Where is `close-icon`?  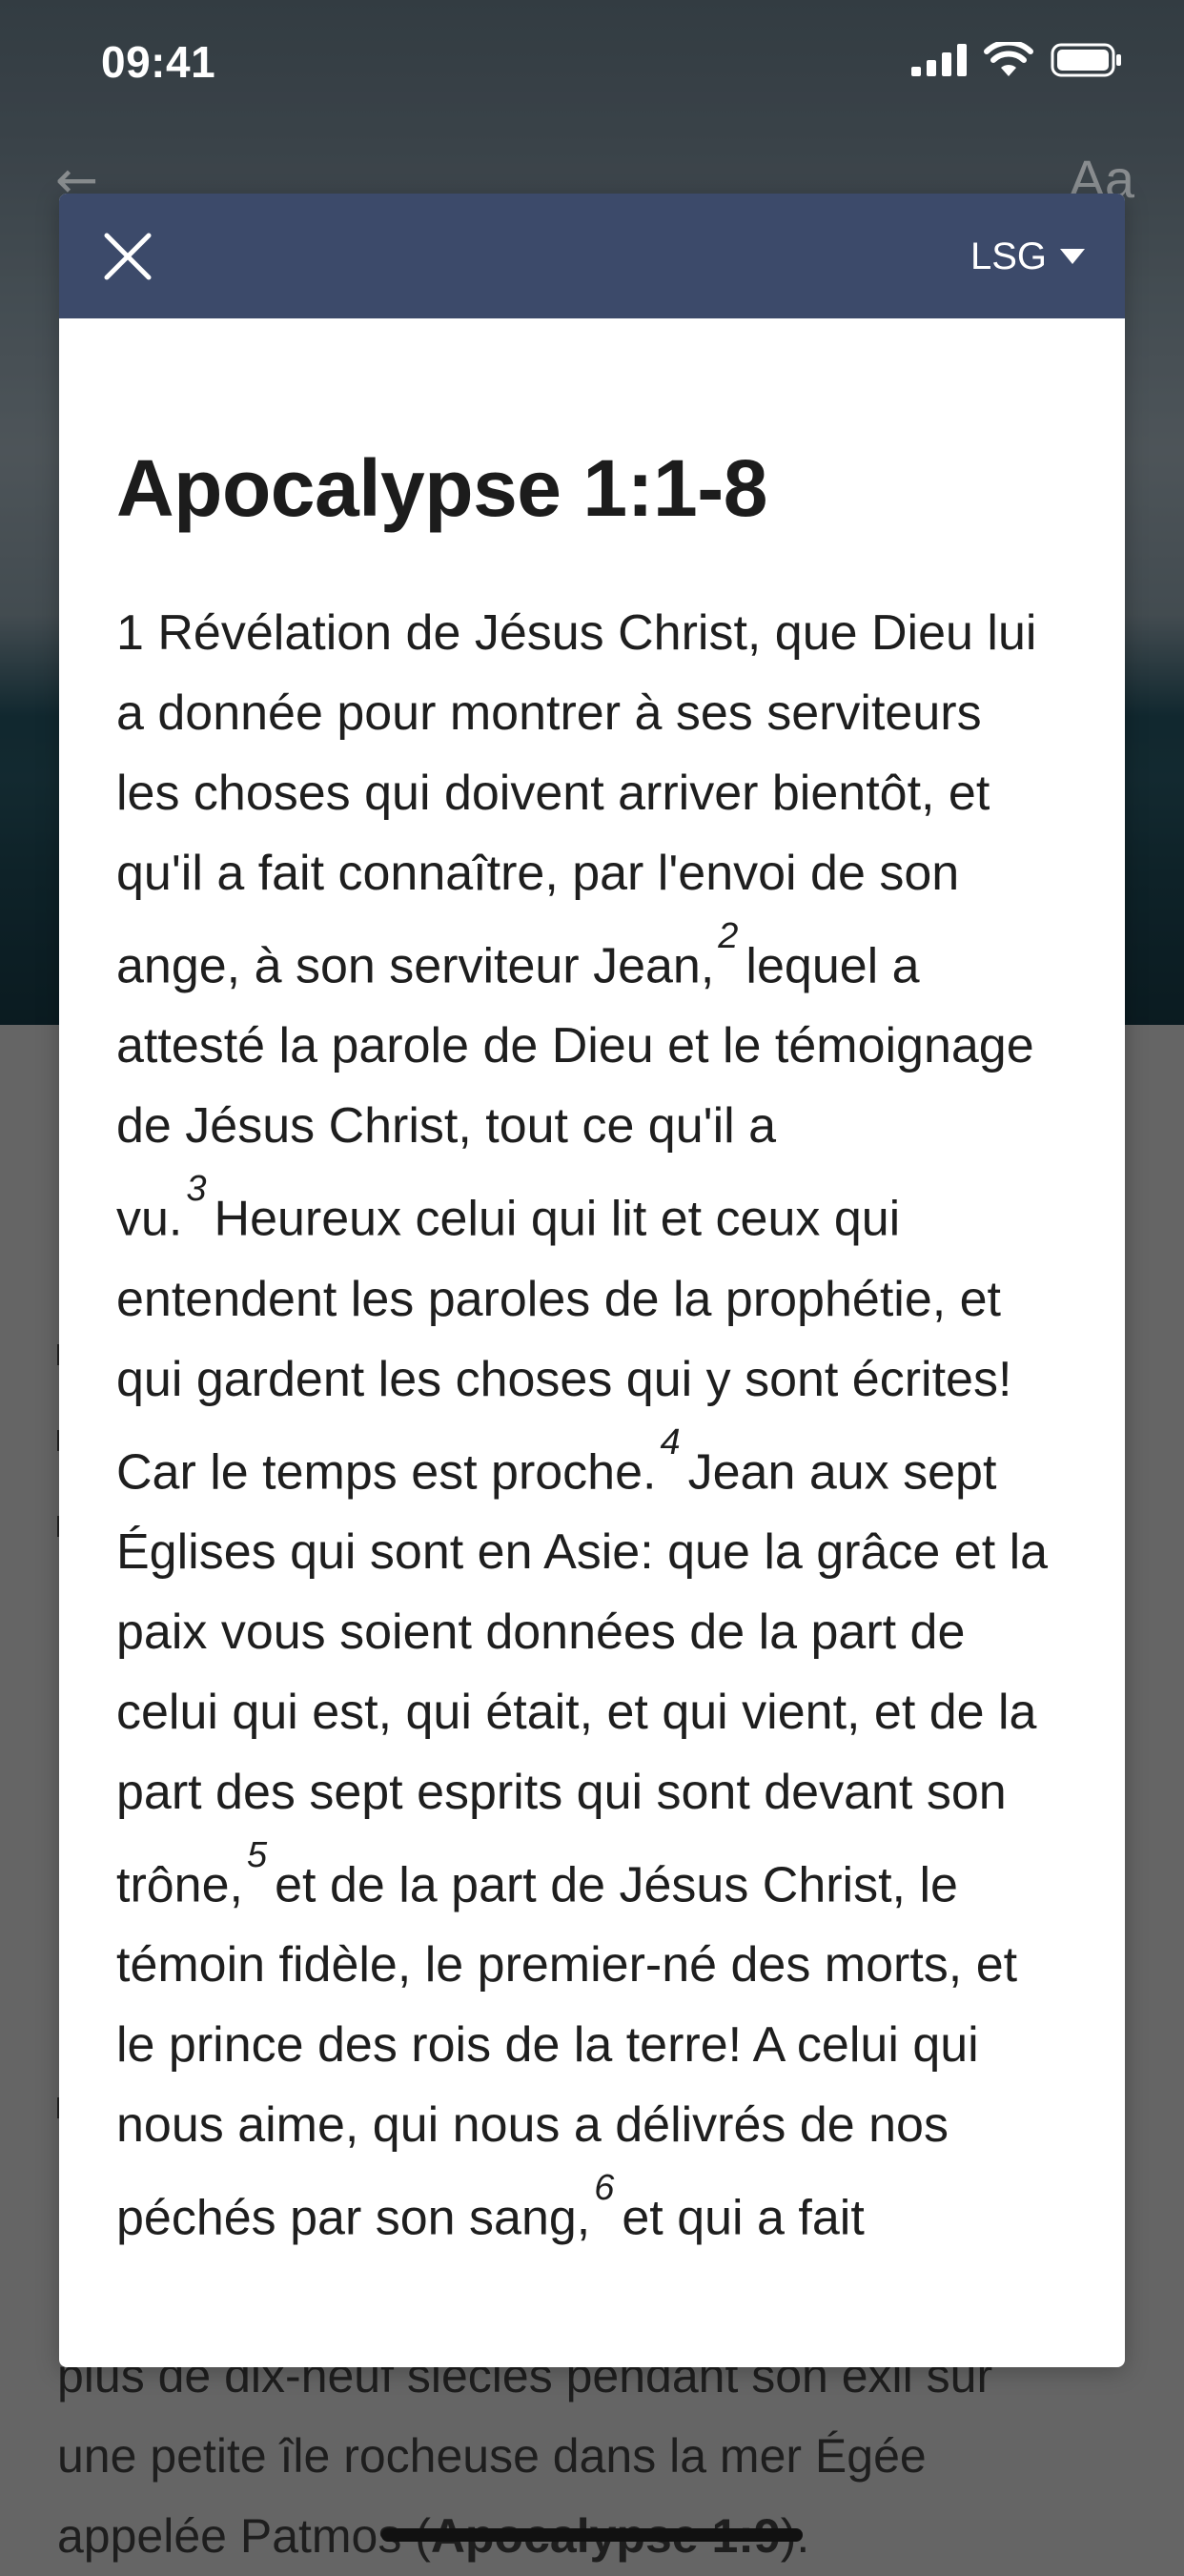
close-icon is located at coordinates (128, 256).